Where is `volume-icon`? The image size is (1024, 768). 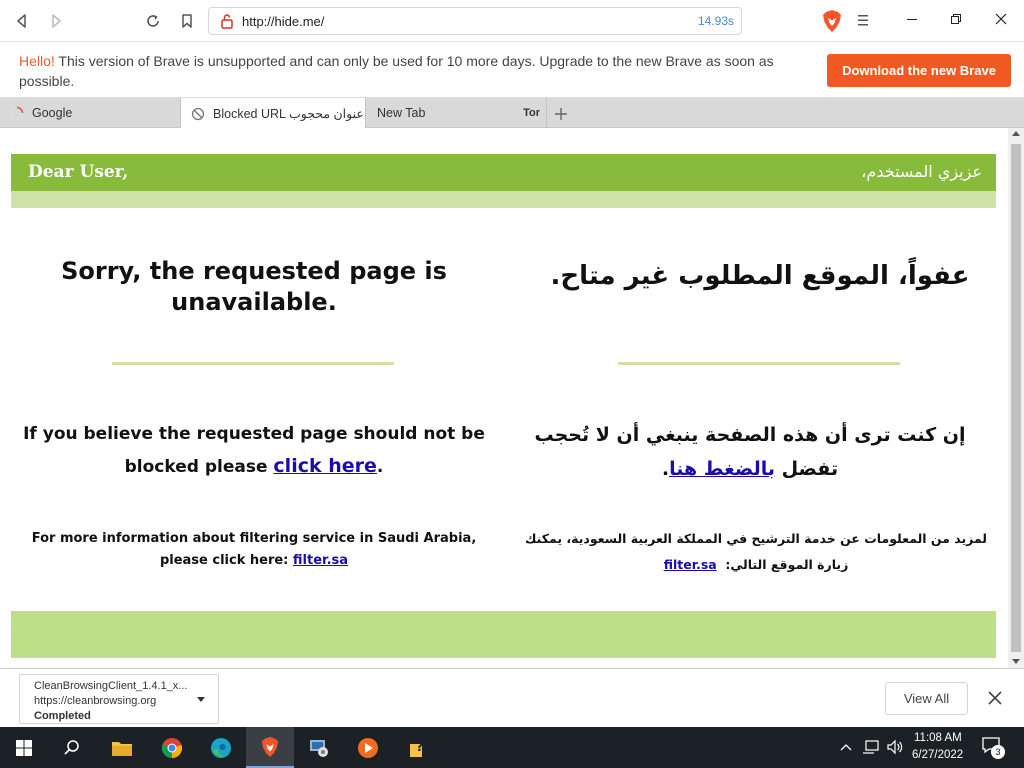
volume-icon is located at coordinates (895, 747).